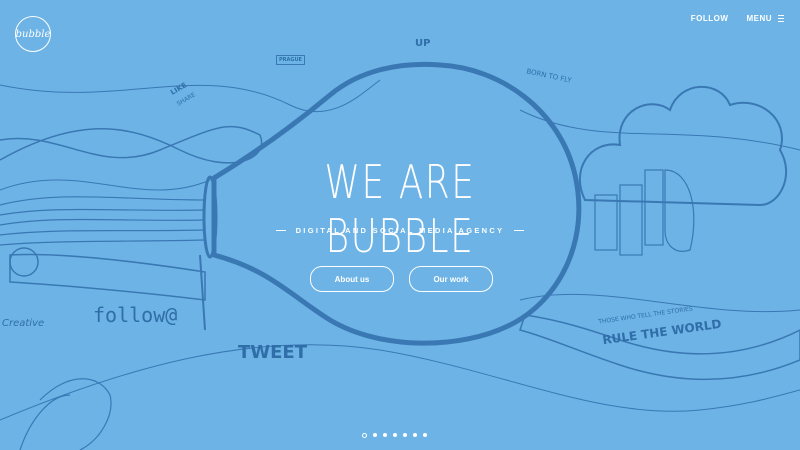 The width and height of the screenshot is (800, 450). I want to click on brand-logo: bubble, so click(33, 34).